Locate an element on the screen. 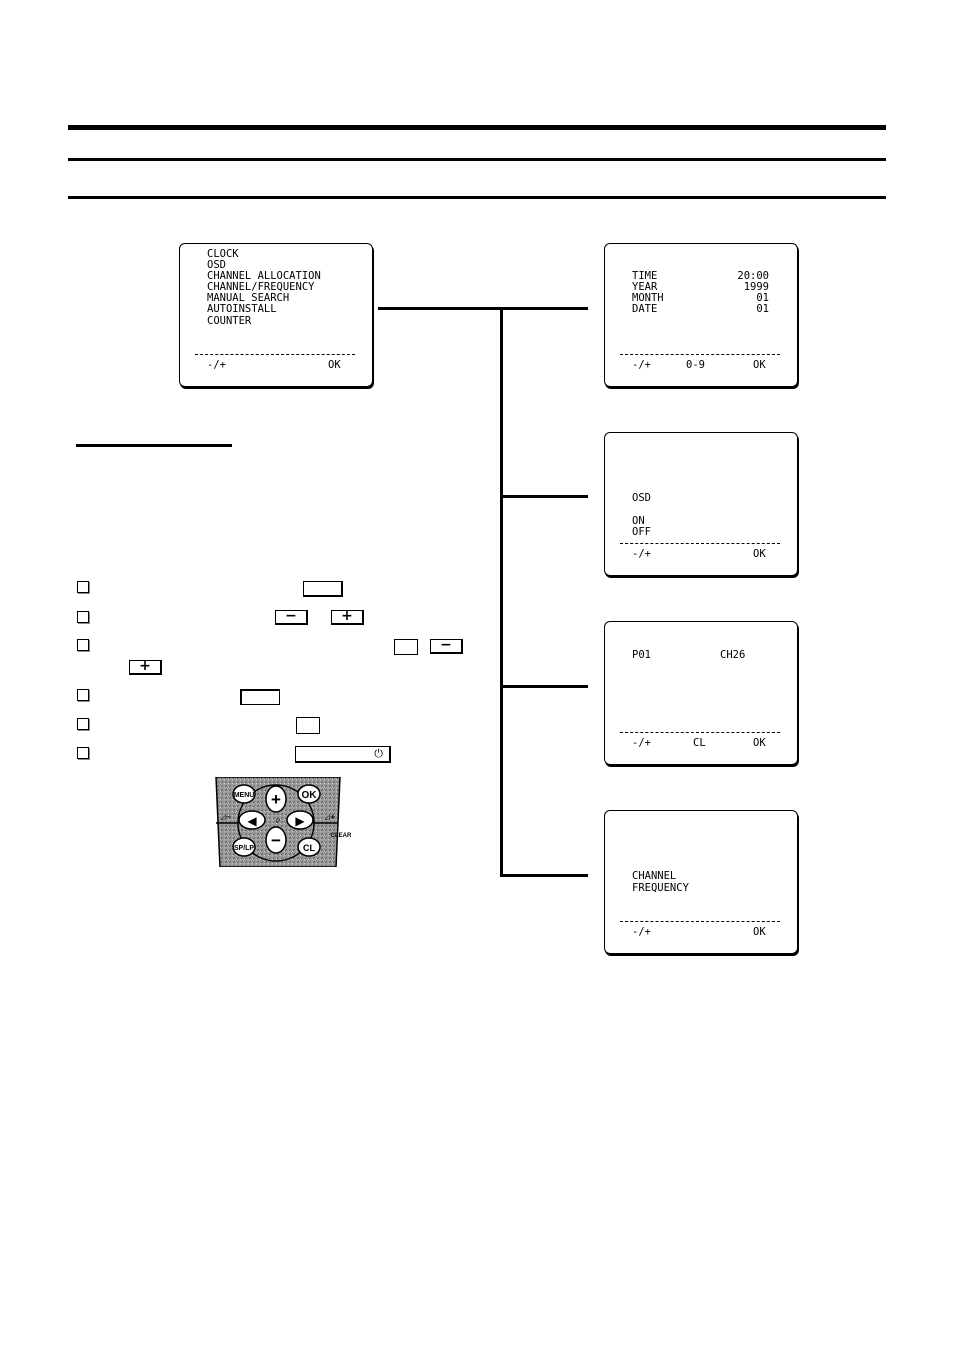  ok-key is located at coordinates (260, 697).